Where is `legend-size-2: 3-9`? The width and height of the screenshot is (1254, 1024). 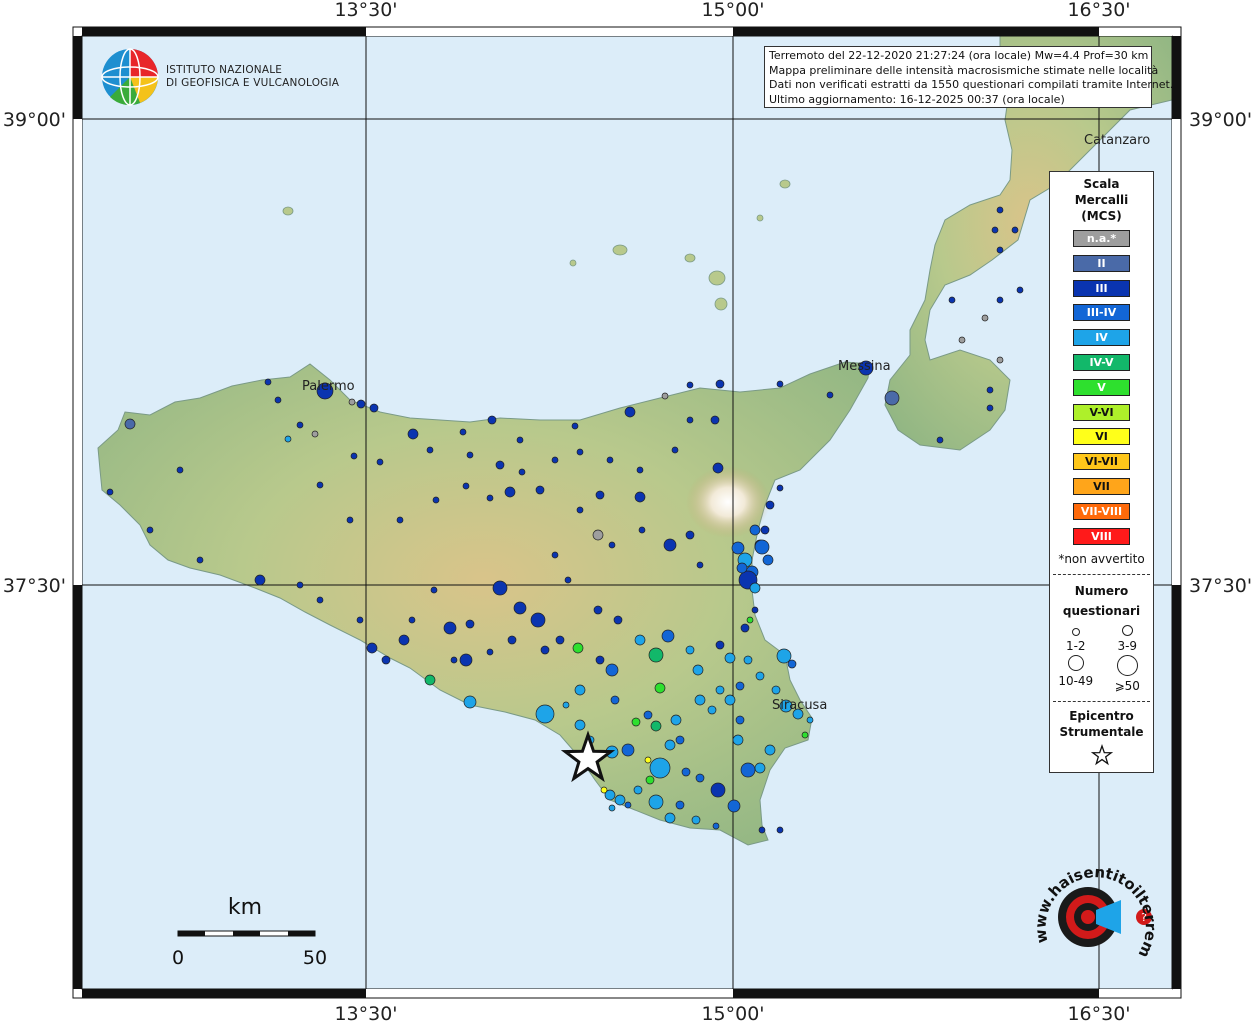
legend-size-2: 3-9 is located at coordinates (1128, 639).